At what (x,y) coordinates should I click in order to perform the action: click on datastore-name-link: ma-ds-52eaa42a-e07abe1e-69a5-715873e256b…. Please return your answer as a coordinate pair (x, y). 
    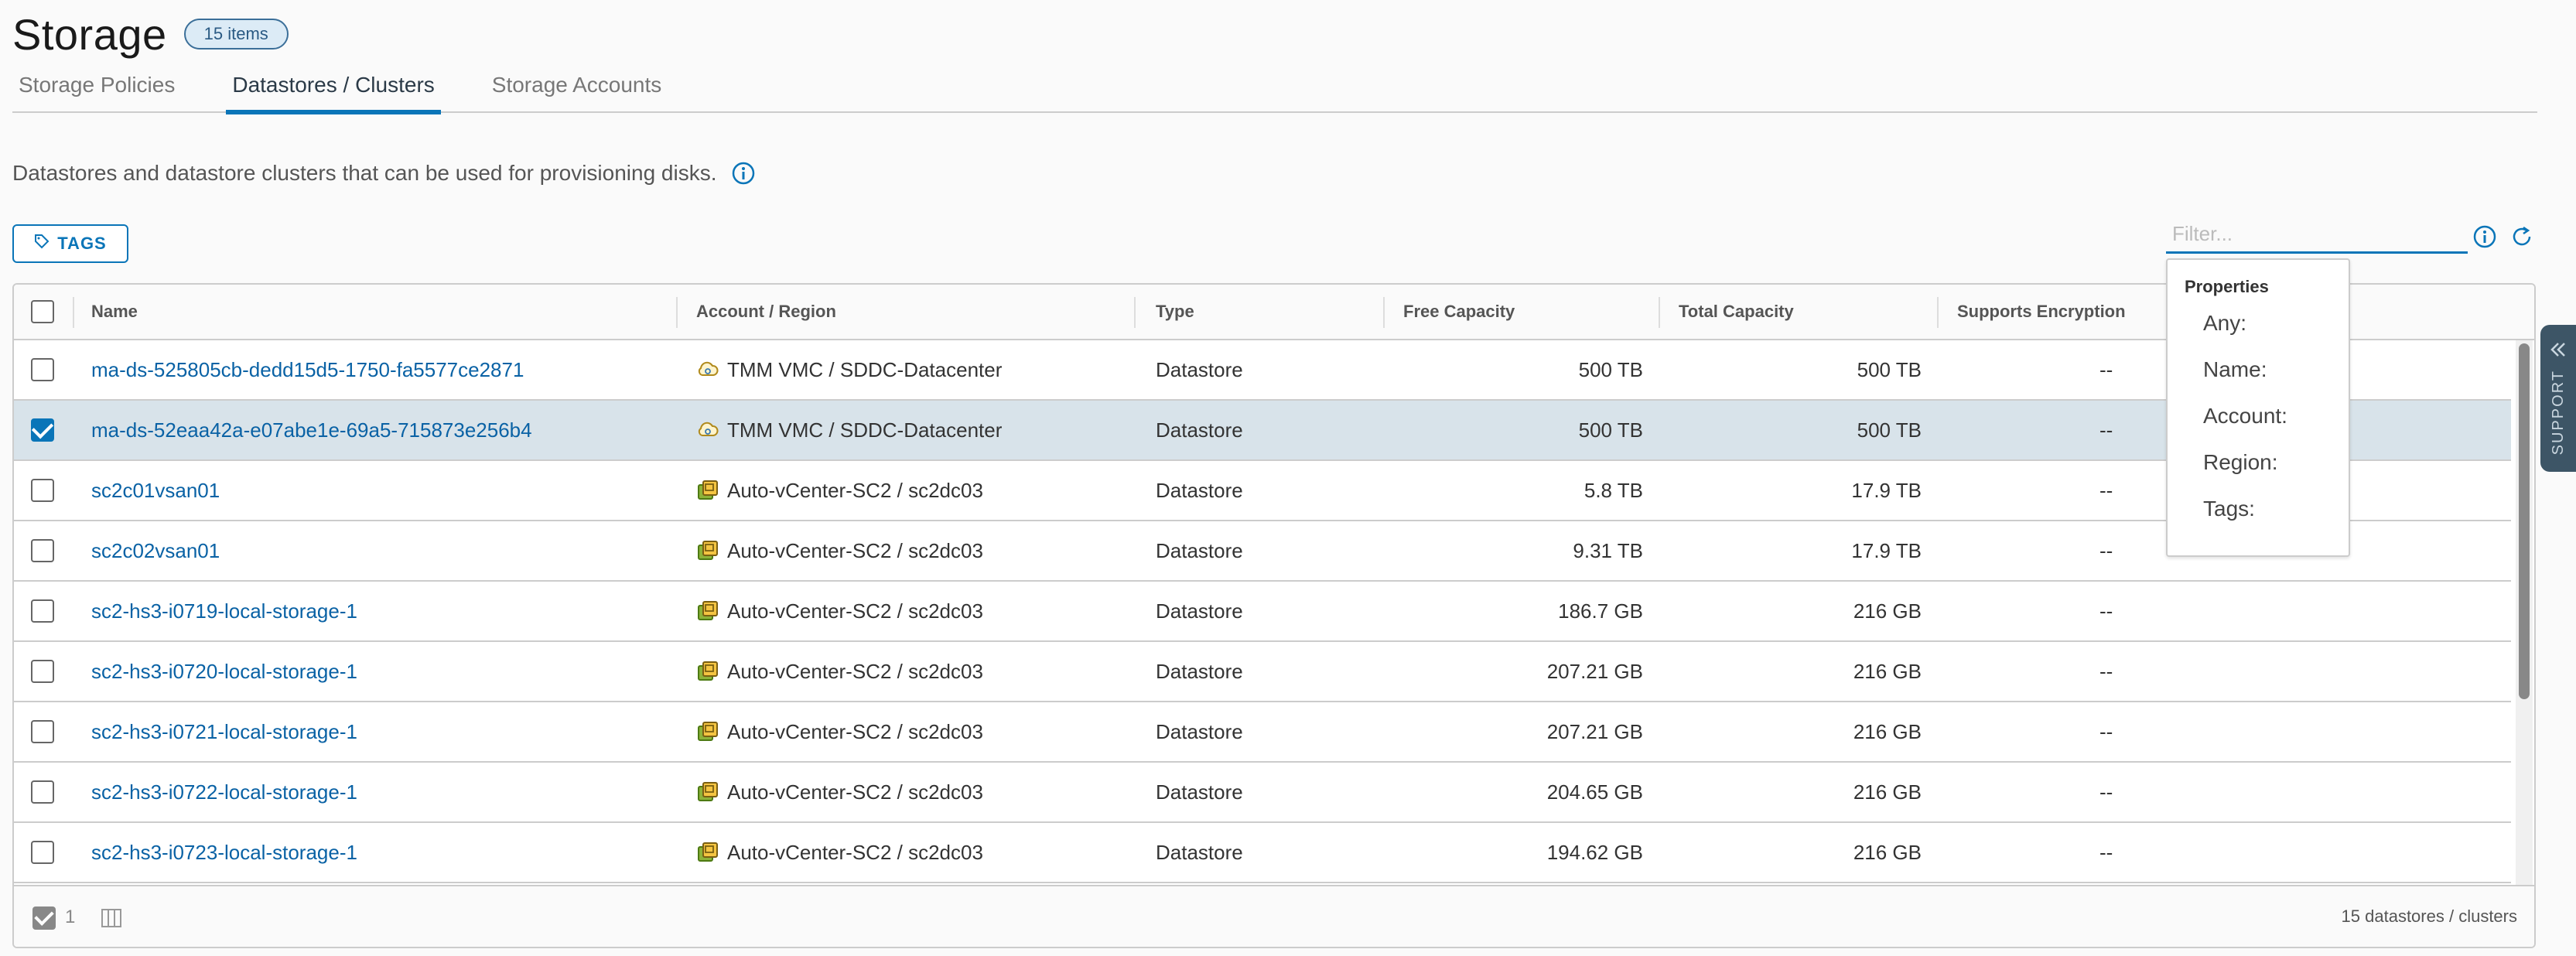
    Looking at the image, I should click on (311, 430).